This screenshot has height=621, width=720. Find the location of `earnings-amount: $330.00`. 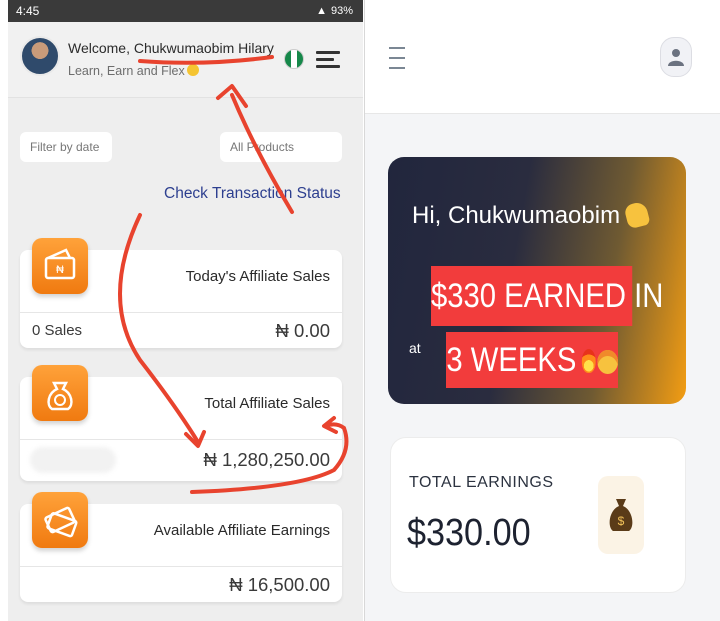

earnings-amount: $330.00 is located at coordinates (469, 533).